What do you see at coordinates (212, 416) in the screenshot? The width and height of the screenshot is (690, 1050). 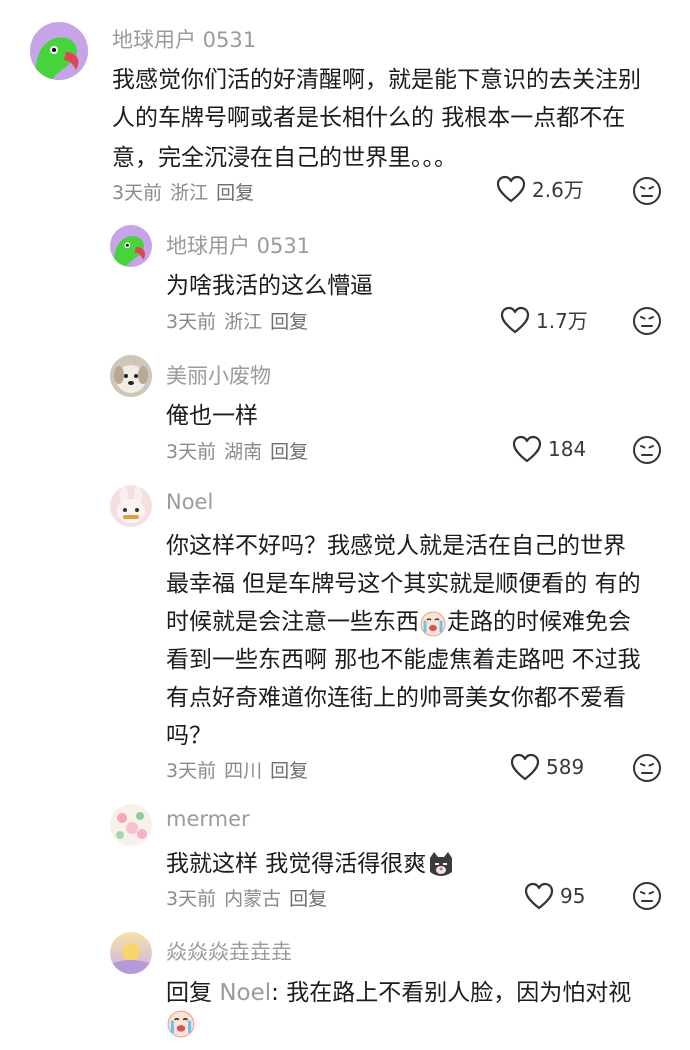 I see `comment-text-line: 俺也一样` at bounding box center [212, 416].